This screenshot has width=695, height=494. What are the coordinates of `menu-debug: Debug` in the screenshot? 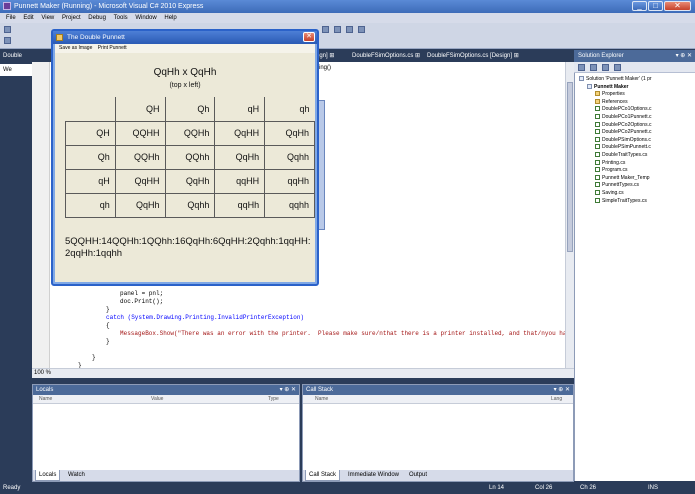 It's located at (97, 18).